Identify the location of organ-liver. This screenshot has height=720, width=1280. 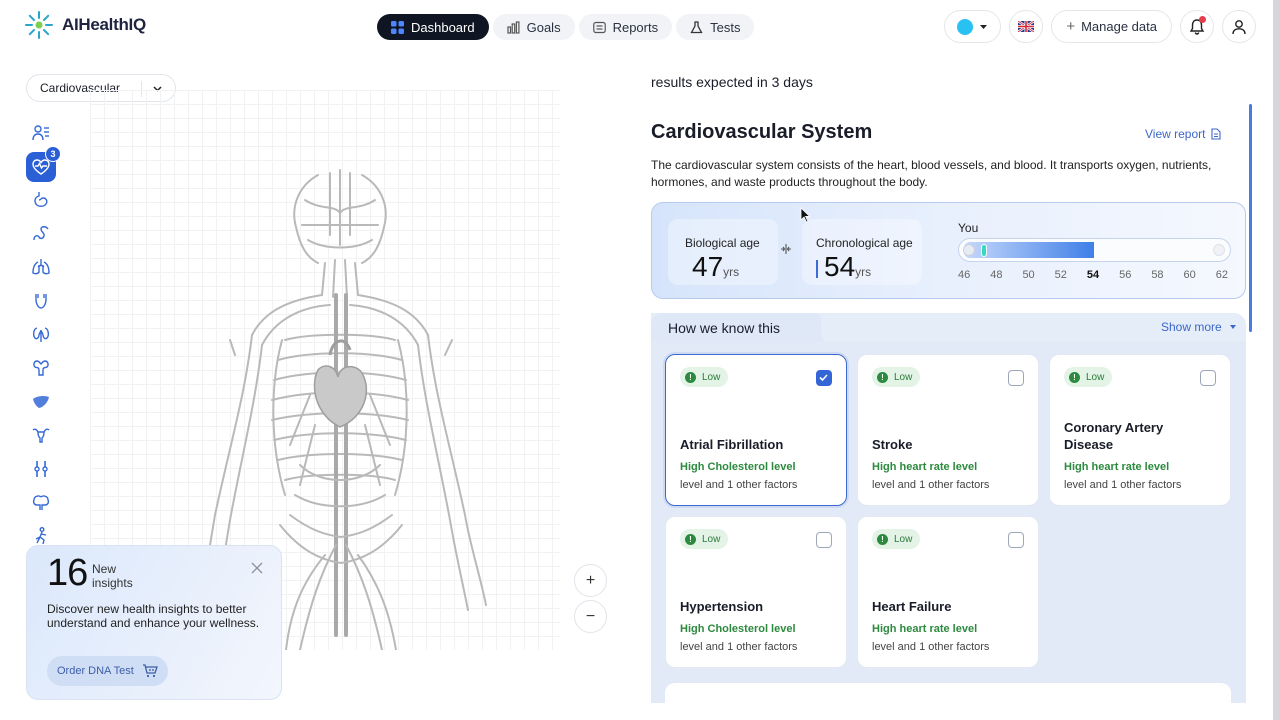
(41, 402).